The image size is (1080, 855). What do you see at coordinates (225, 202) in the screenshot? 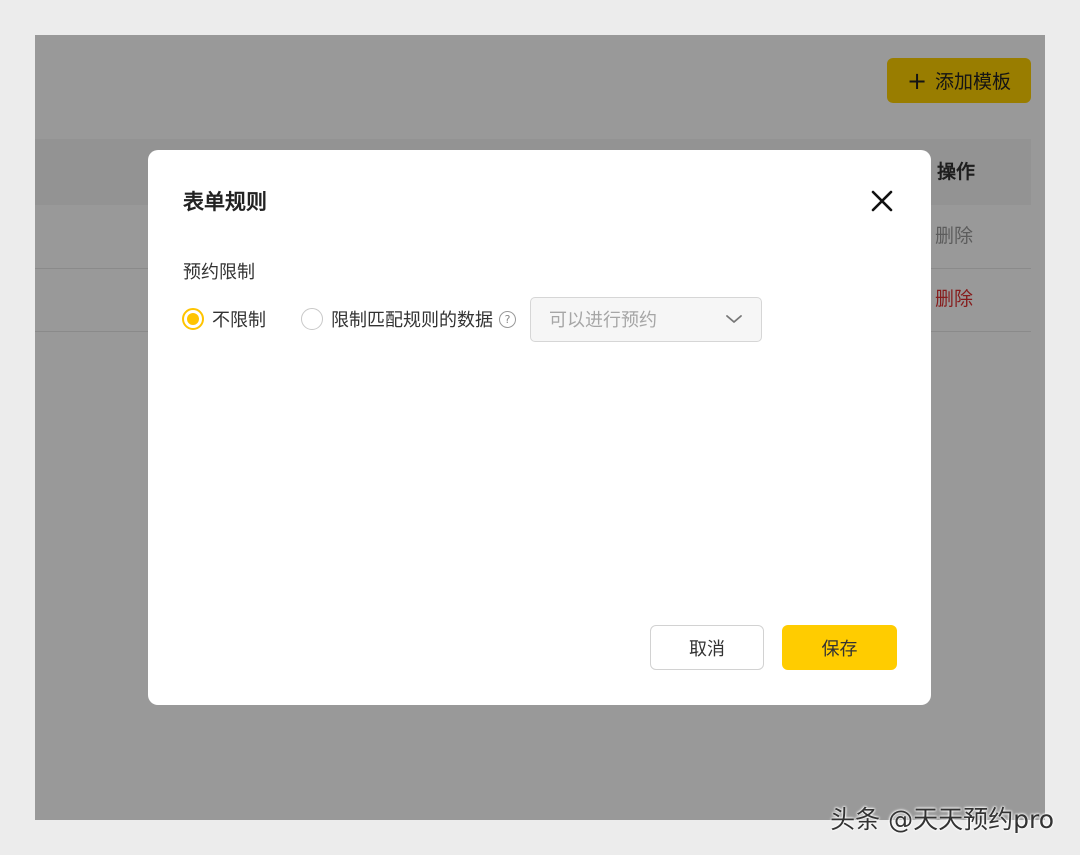
I see `dialog-title: 表单规则` at bounding box center [225, 202].